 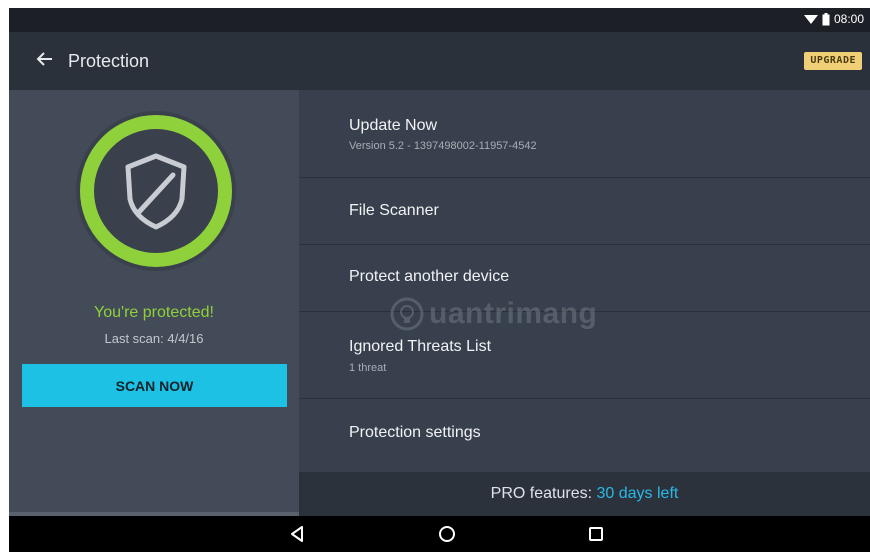 I want to click on last-scan-text: Last scan: 4/4/16, so click(x=154, y=338).